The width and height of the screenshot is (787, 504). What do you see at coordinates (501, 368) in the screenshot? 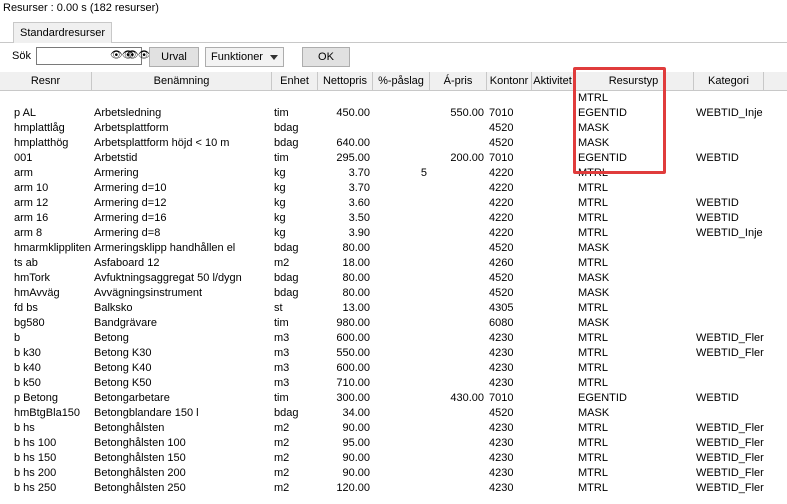
I see `cell-kontonr: 4230` at bounding box center [501, 368].